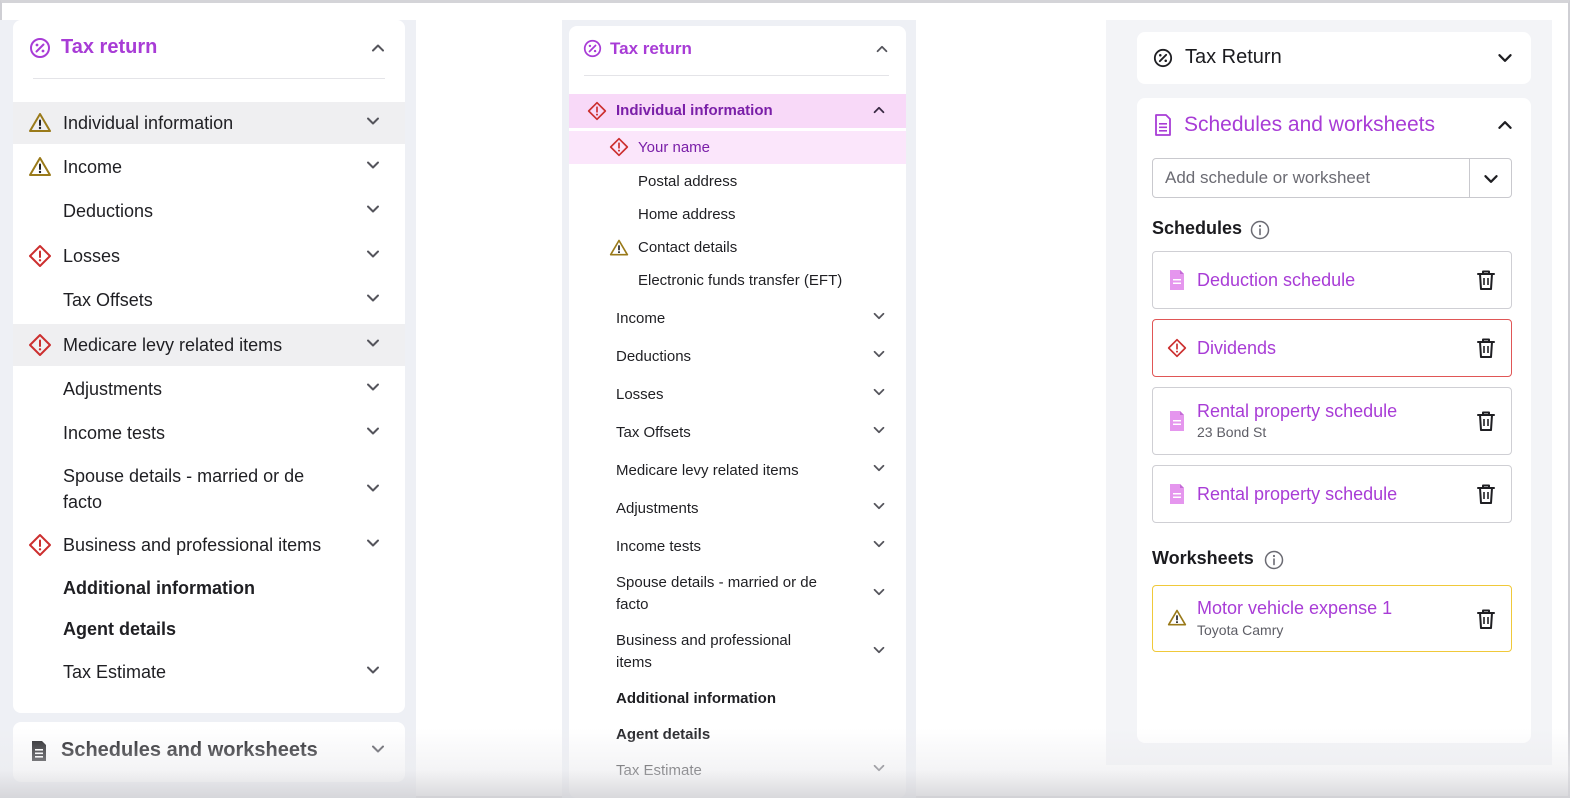  Describe the element at coordinates (1334, 58) in the screenshot. I see `p3-tax-return-header: Tax Return` at that location.